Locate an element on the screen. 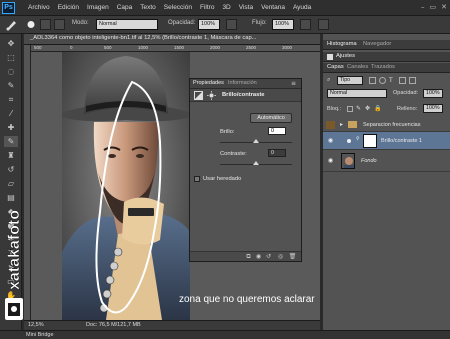 This screenshot has width=450, height=339. layer-mask-thumbnail is located at coordinates (370, 141).